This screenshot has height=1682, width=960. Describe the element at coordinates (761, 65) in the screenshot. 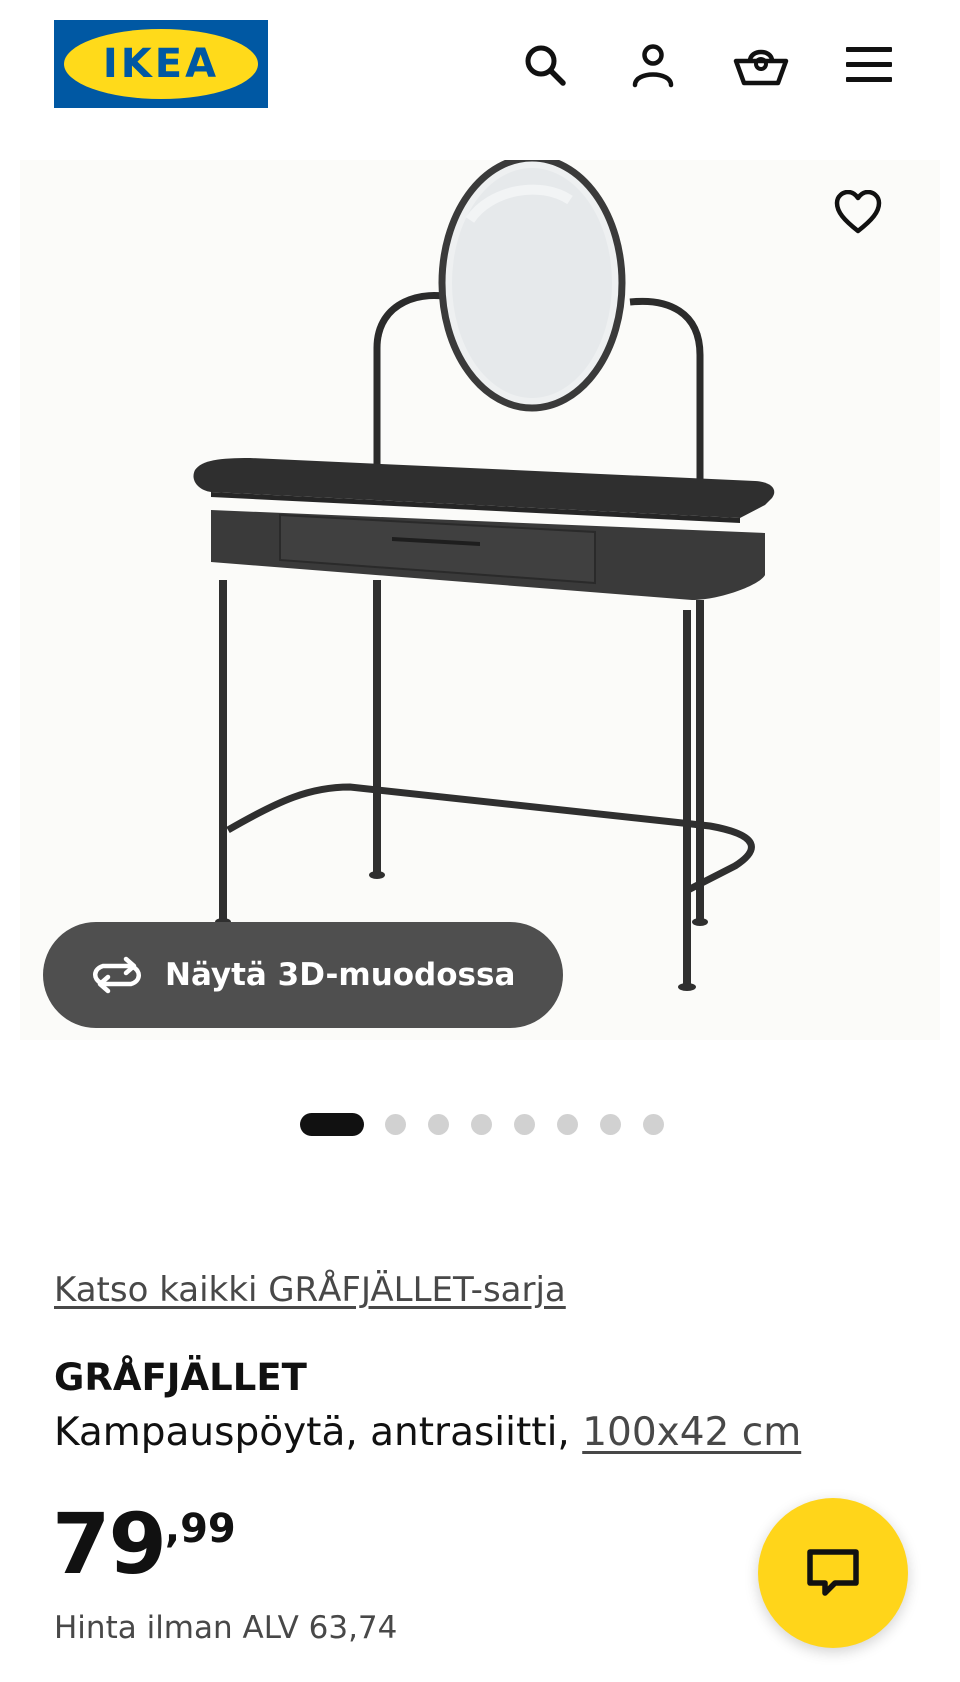

I see `shopping-basket-icon` at that location.